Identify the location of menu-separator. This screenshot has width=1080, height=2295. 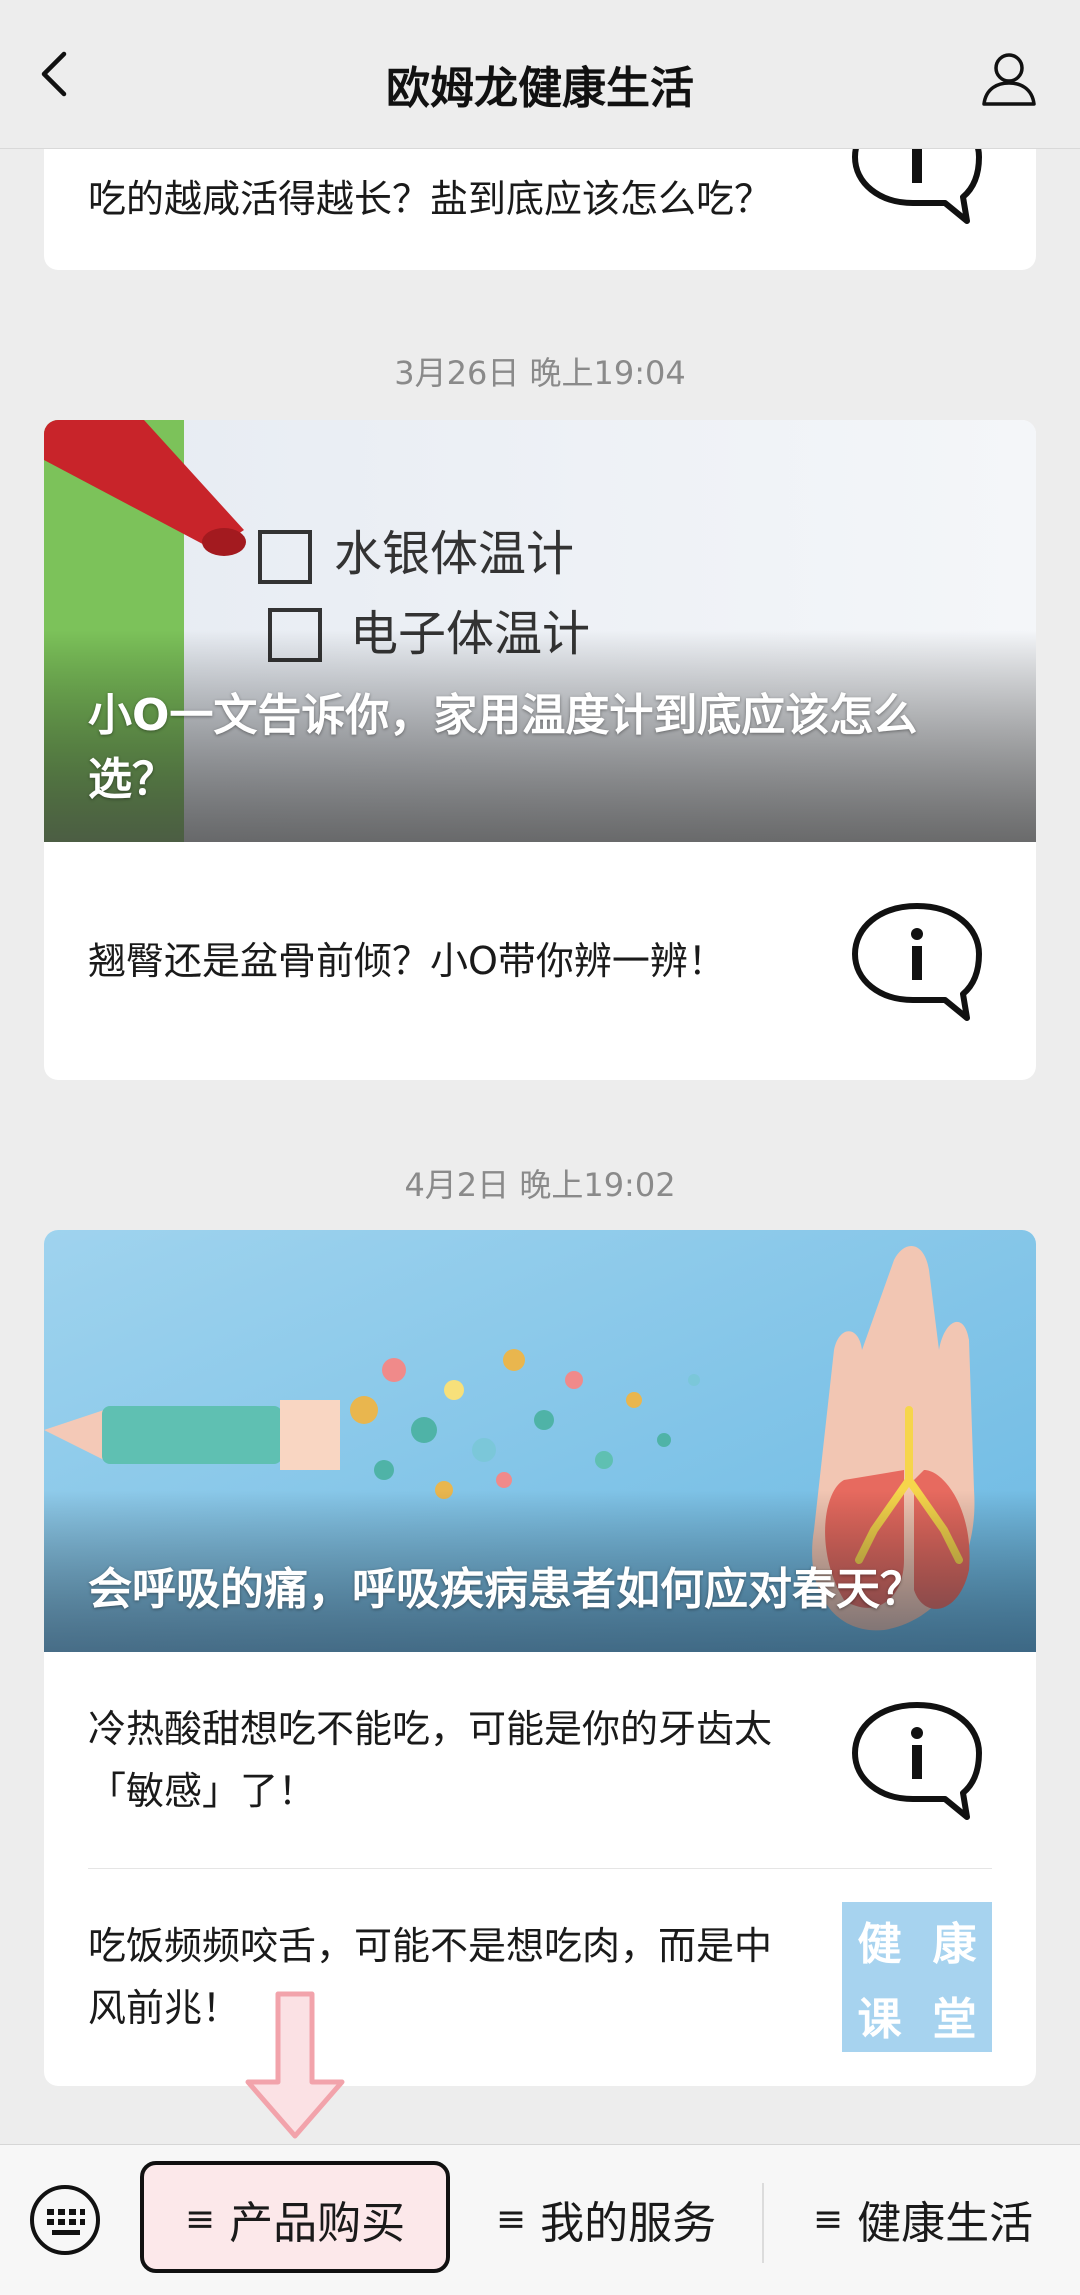
(763, 2223).